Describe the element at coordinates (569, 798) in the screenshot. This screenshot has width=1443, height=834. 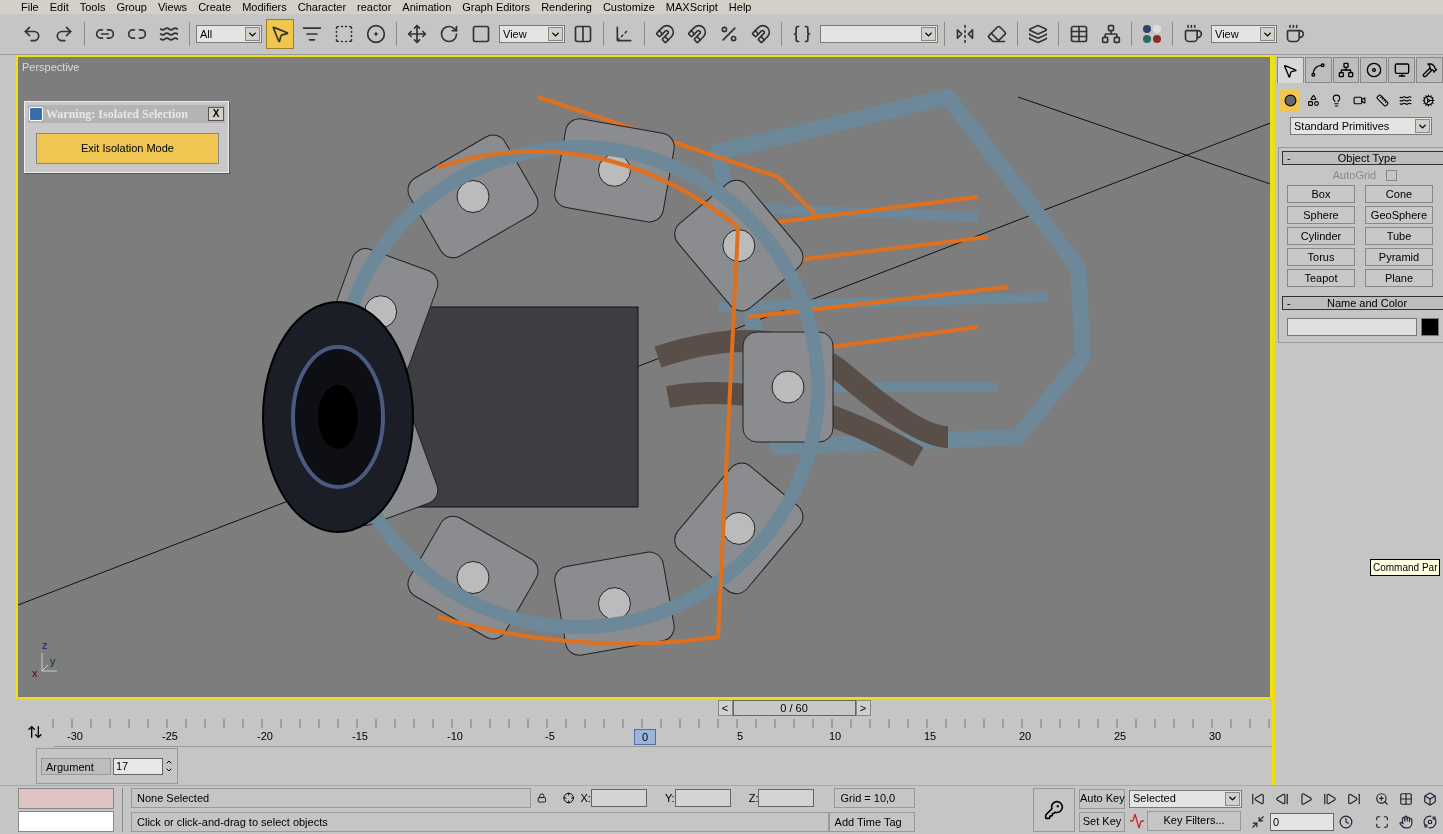
I see `crosshair-icon` at that location.